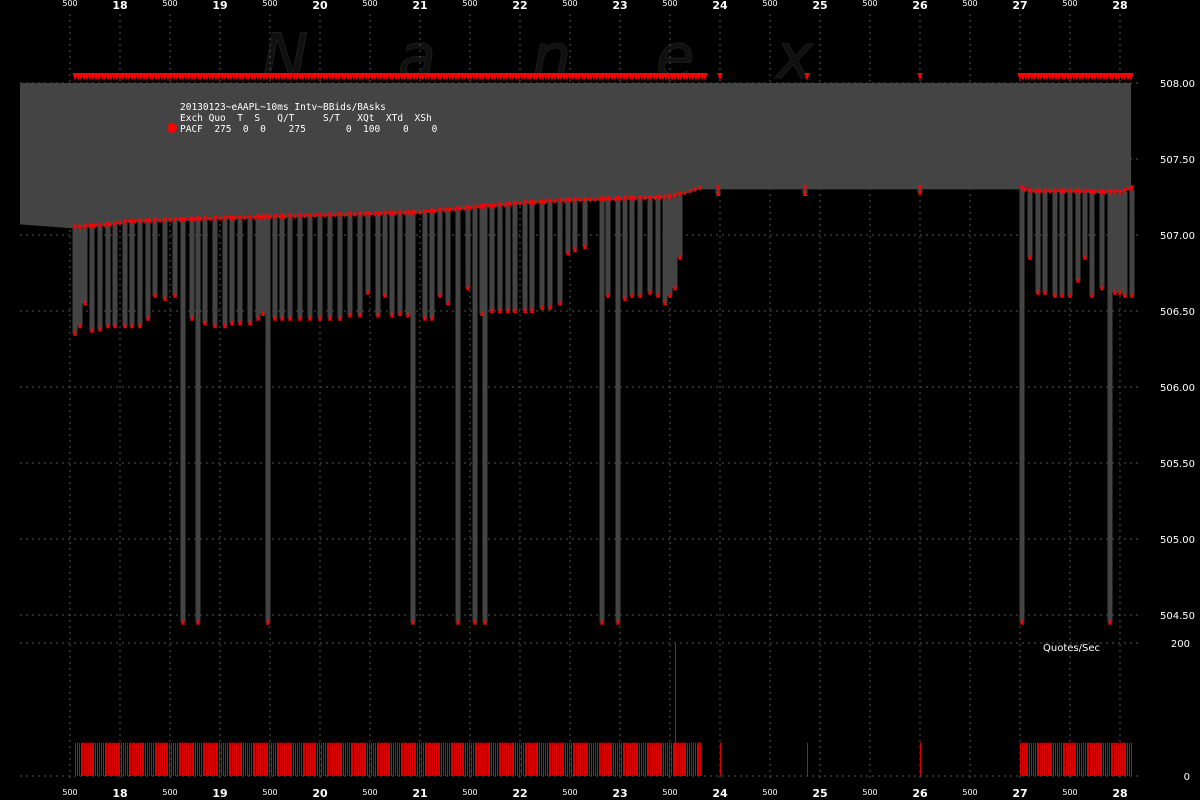 This screenshot has width=1200, height=800. What do you see at coordinates (309, 129) in the screenshot?
I see `info-row: PACF 275 0 0 275 0 100 0 0` at bounding box center [309, 129].